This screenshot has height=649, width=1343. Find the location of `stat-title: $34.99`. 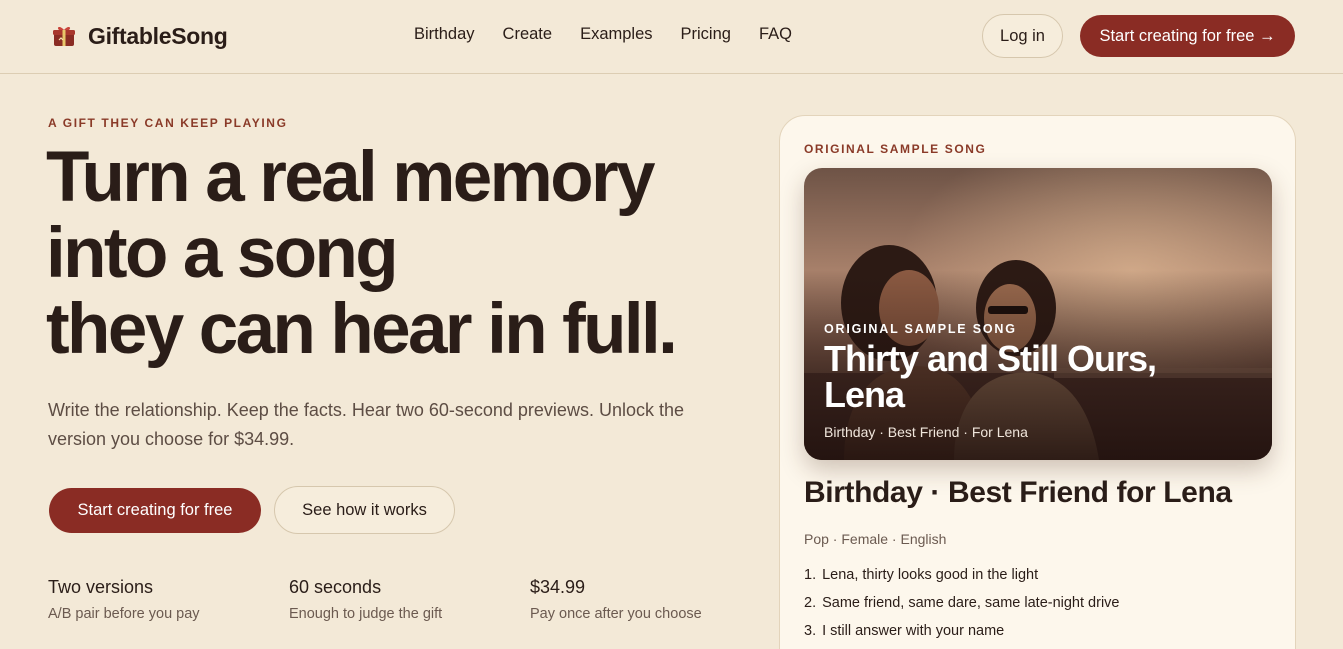

stat-title: $34.99 is located at coordinates (558, 587).